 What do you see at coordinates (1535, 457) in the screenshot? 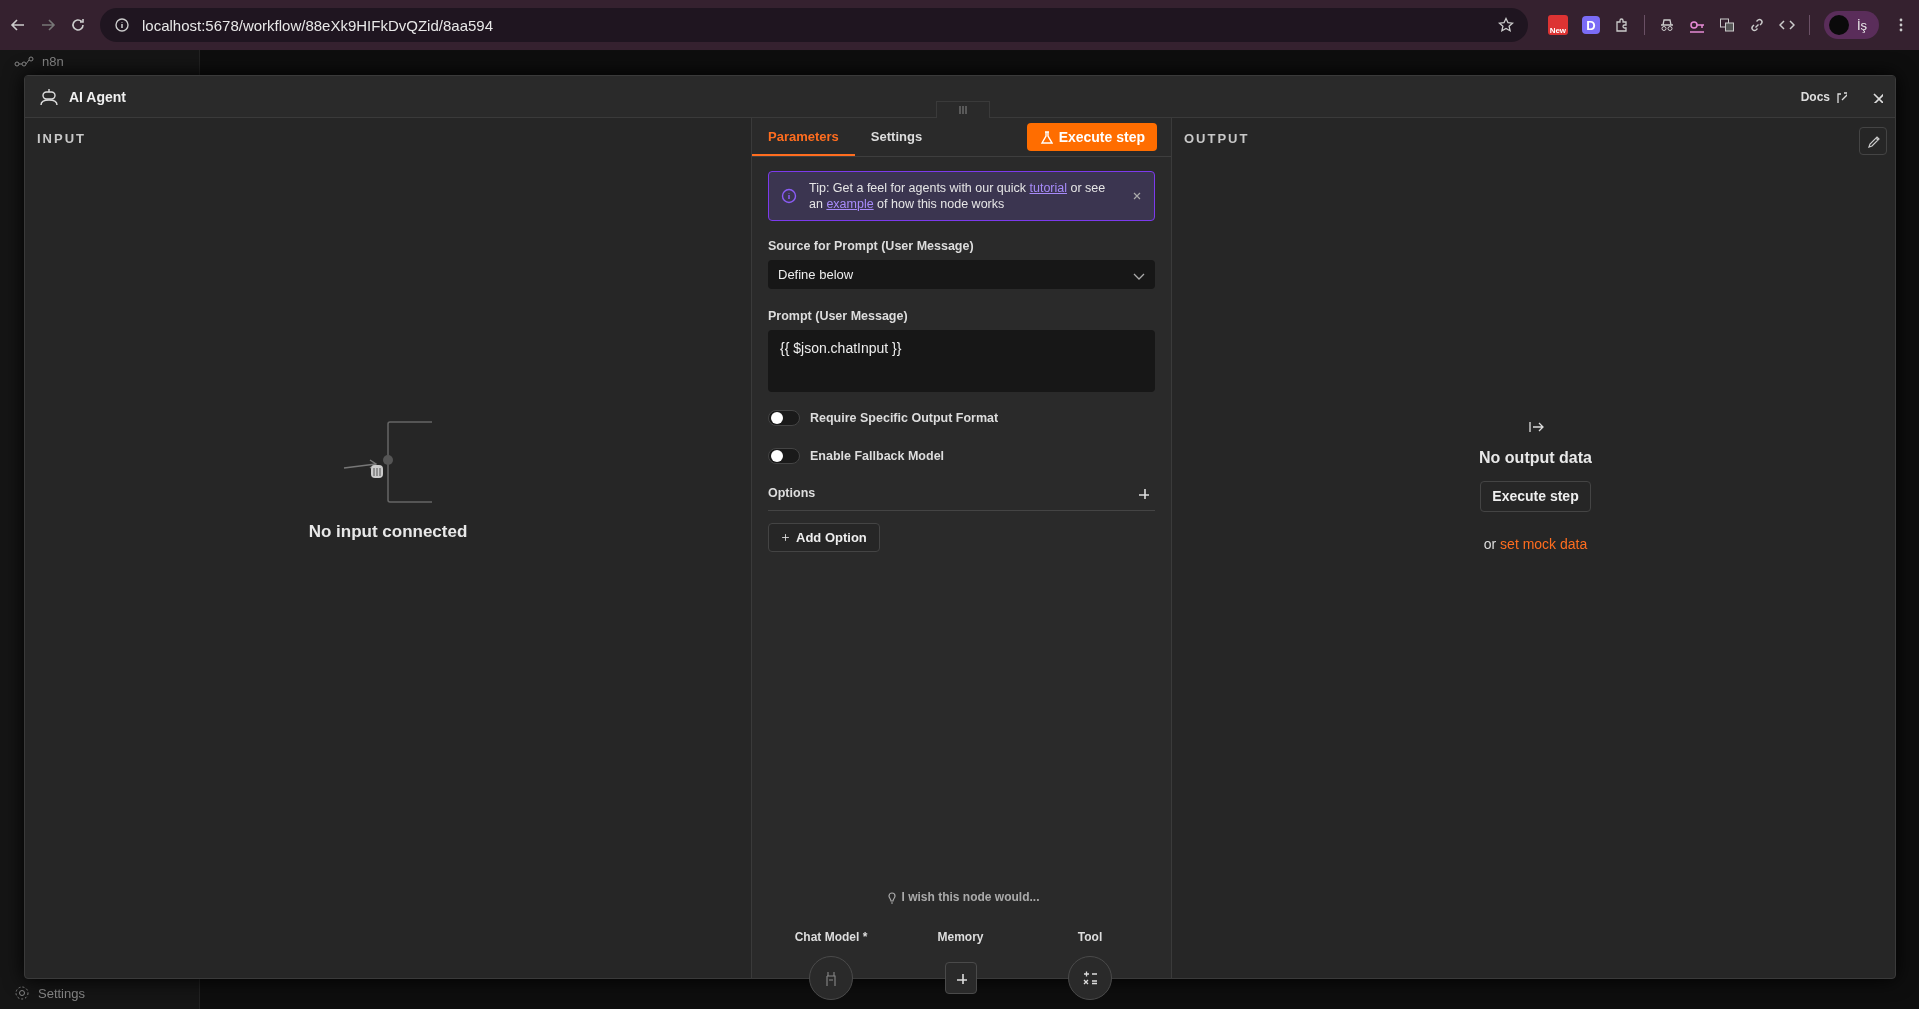
I see `empty-title: No output data` at bounding box center [1535, 457].